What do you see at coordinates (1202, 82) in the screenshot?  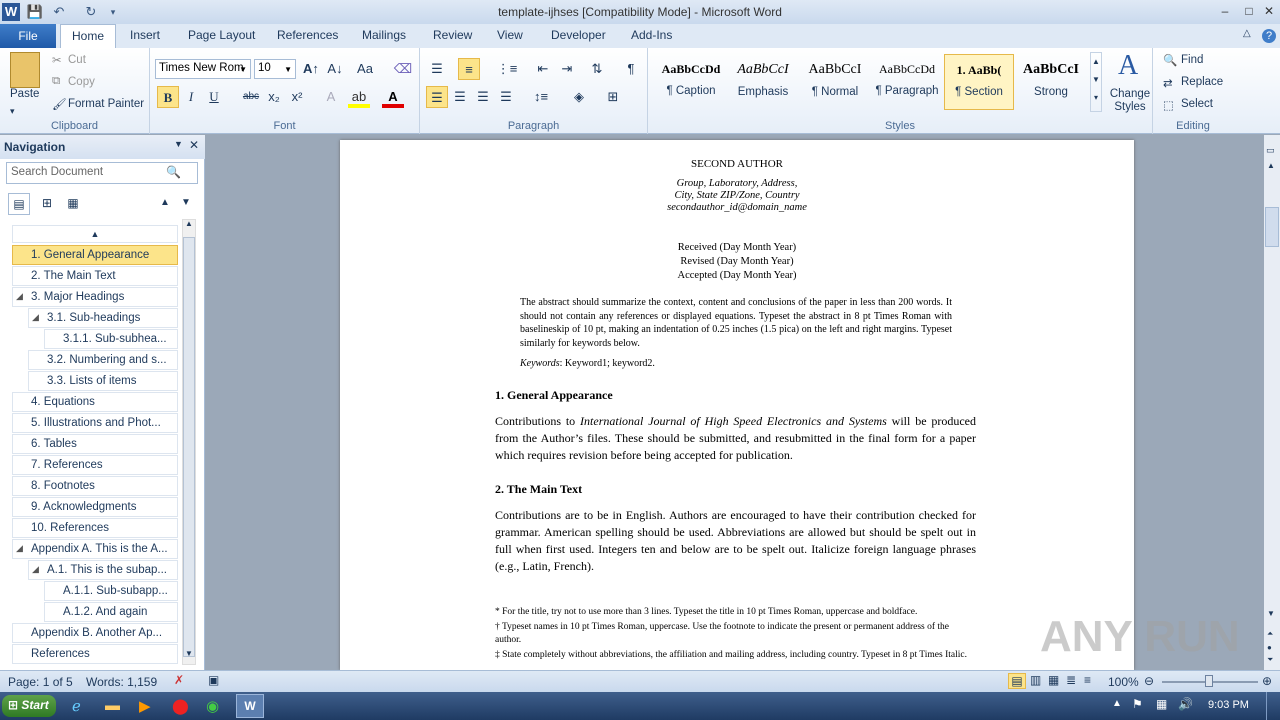 I see `replace-button: Replace` at bounding box center [1202, 82].